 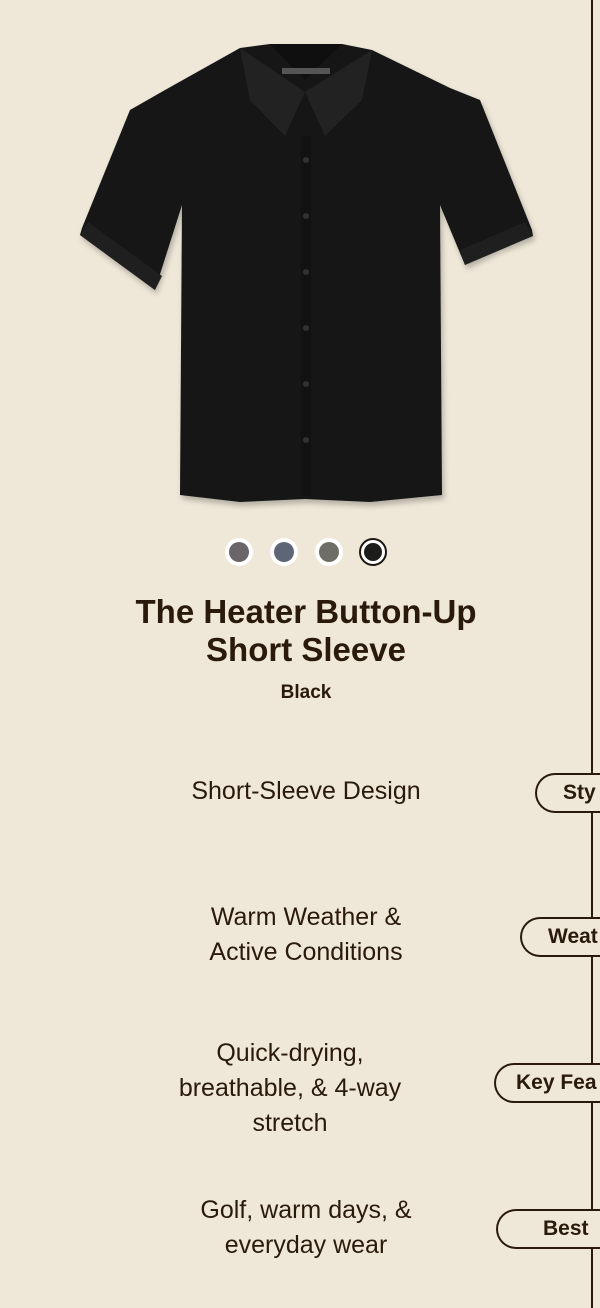 I want to click on feature-style-value: Short-Sleeve Design, so click(x=306, y=791).